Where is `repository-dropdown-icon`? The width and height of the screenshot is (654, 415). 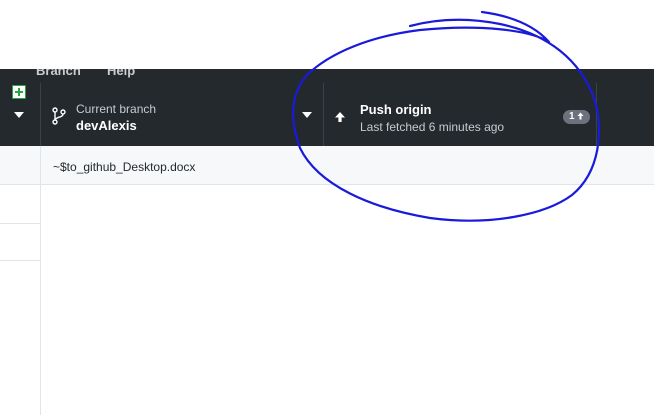 repository-dropdown-icon is located at coordinates (19, 115).